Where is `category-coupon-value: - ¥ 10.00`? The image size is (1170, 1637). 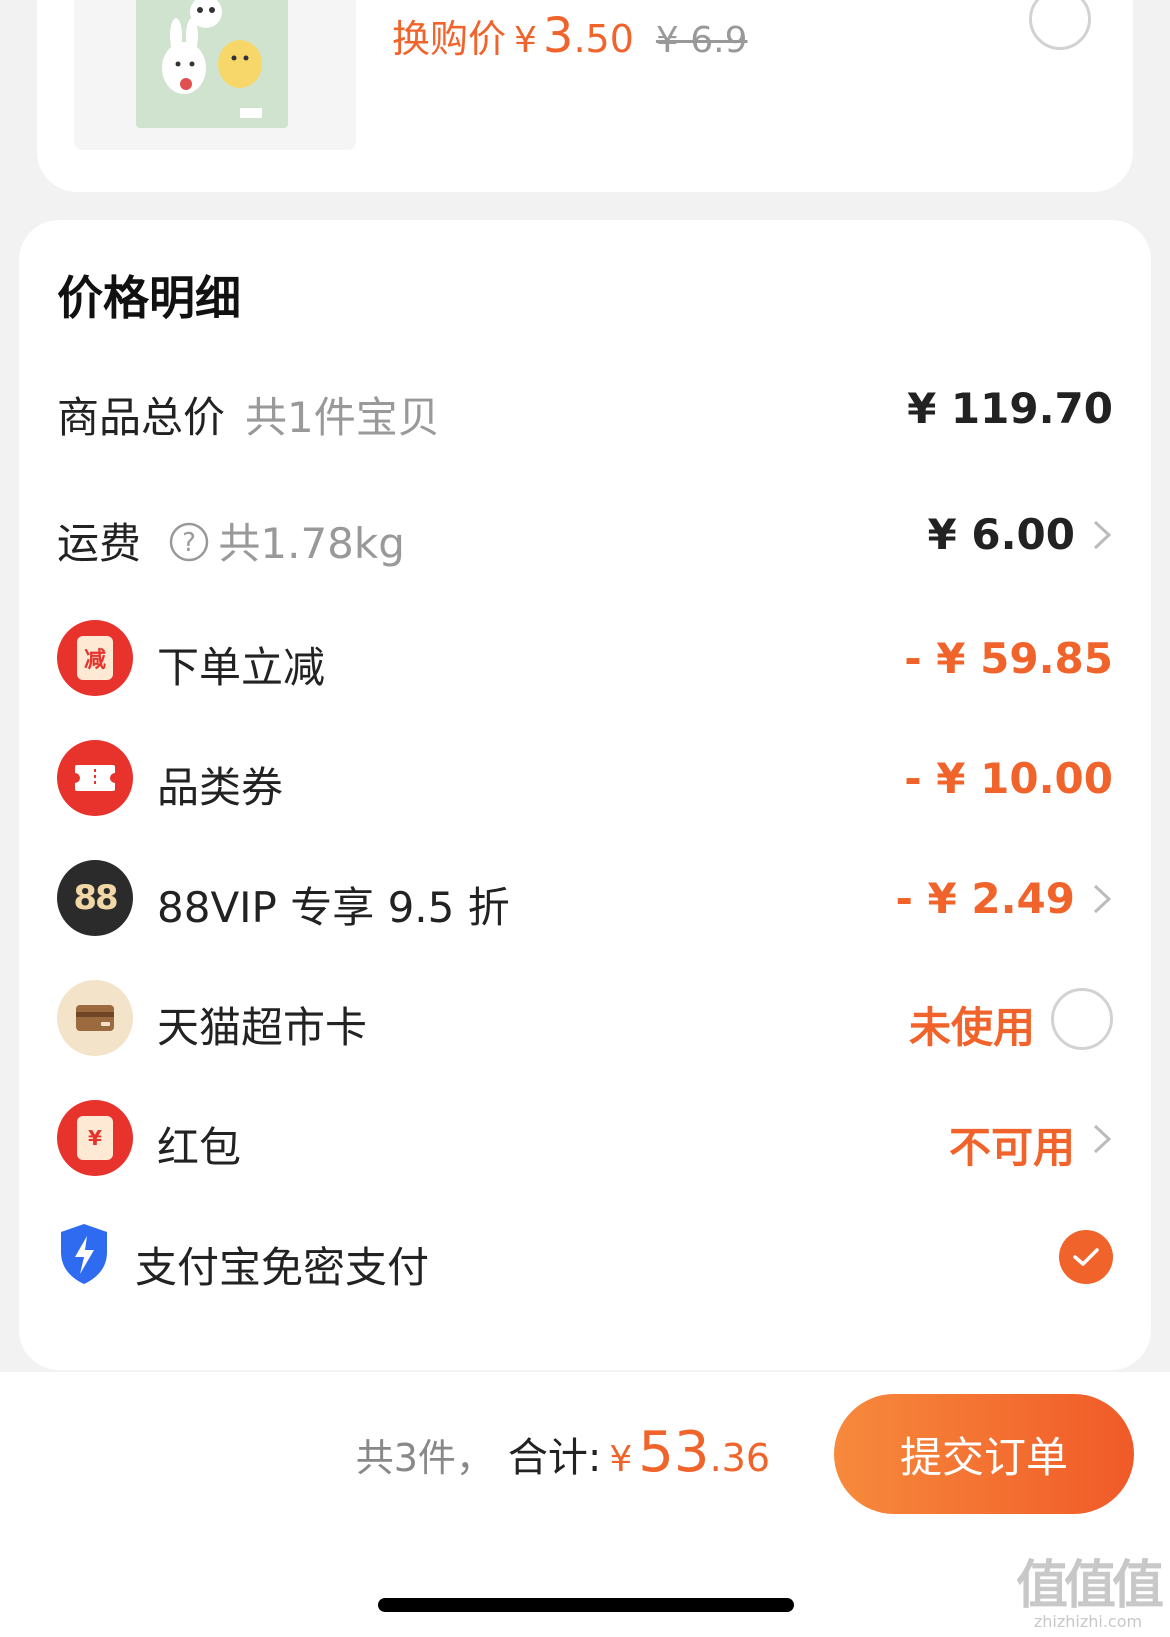
category-coupon-value: - ¥ 10.00 is located at coordinates (1008, 778).